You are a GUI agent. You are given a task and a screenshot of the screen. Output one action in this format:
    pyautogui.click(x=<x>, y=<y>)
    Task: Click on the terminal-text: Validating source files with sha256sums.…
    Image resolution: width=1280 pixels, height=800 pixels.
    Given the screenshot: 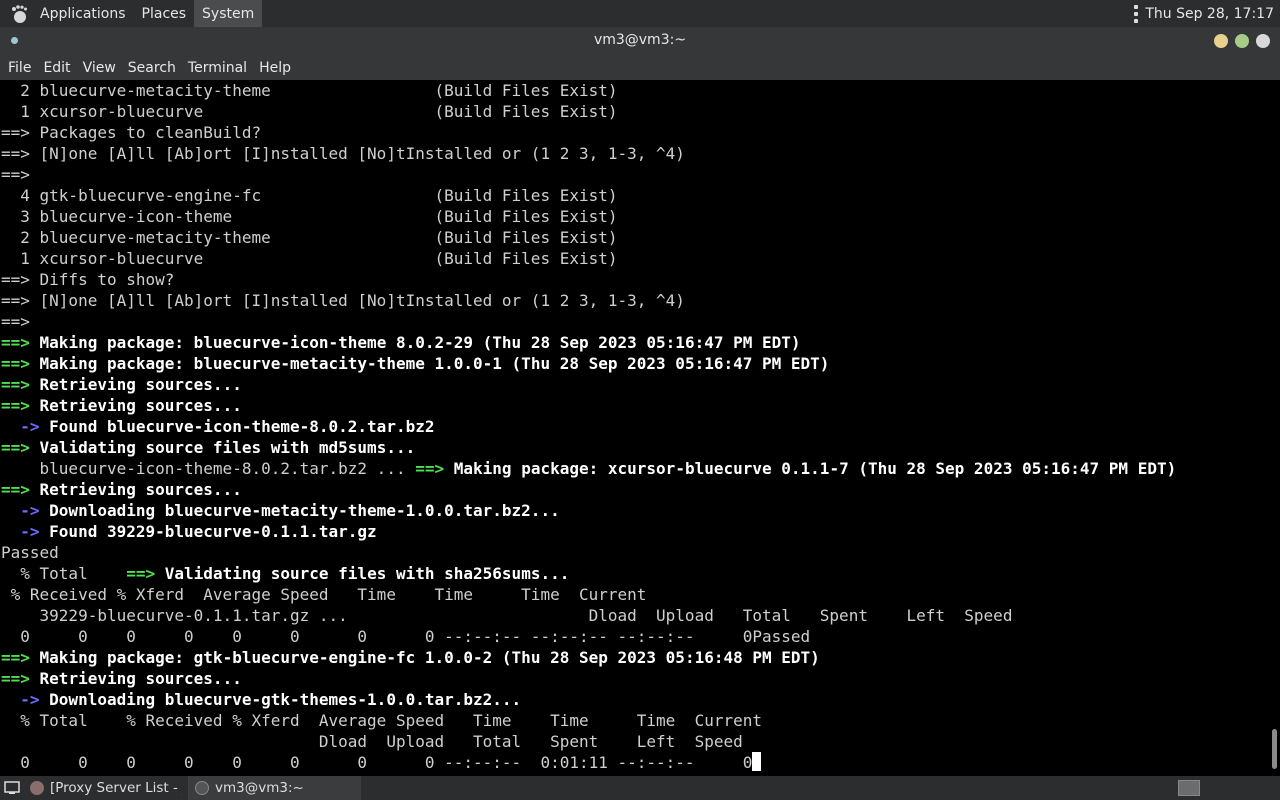 What is the action you would take?
    pyautogui.click(x=362, y=573)
    